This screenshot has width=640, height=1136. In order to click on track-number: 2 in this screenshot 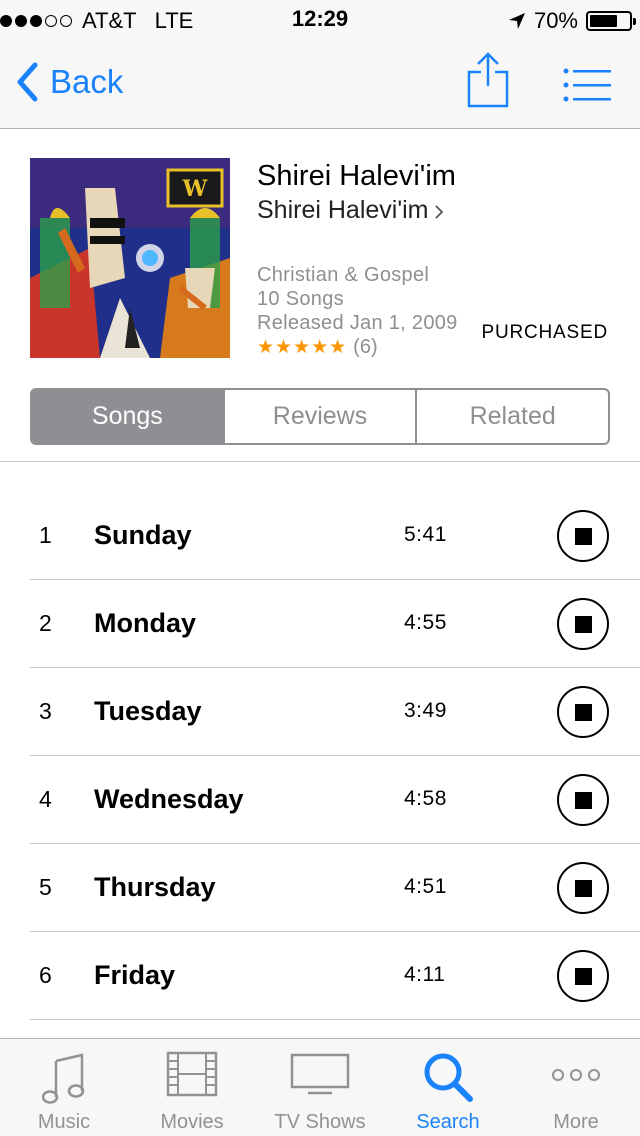, I will do `click(45, 623)`.